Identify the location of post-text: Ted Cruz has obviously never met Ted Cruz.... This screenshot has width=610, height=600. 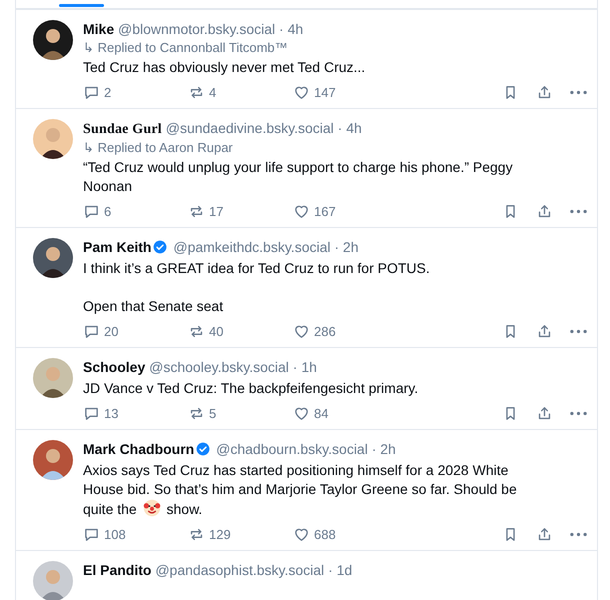
(224, 67).